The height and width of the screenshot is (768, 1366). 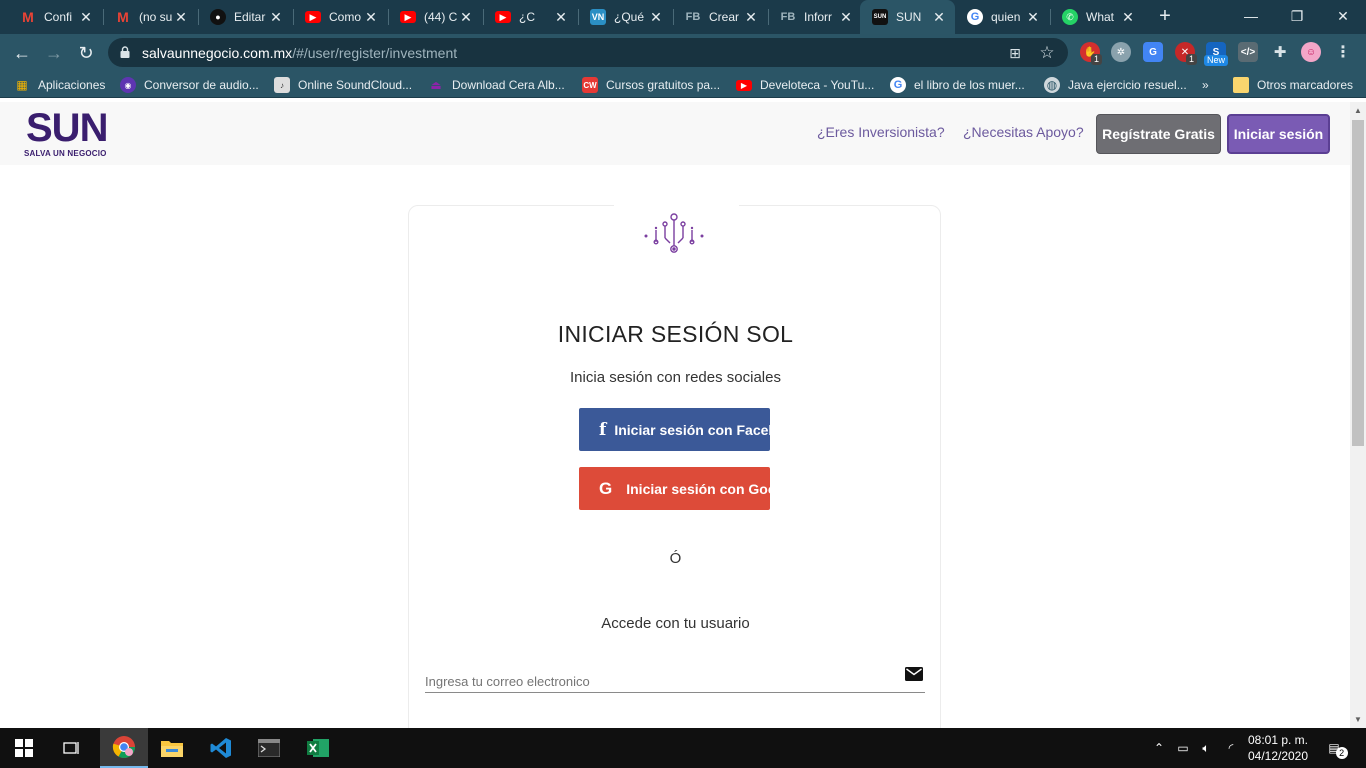 What do you see at coordinates (1070, 17) in the screenshot?
I see `whatsapp-icon: ✆` at bounding box center [1070, 17].